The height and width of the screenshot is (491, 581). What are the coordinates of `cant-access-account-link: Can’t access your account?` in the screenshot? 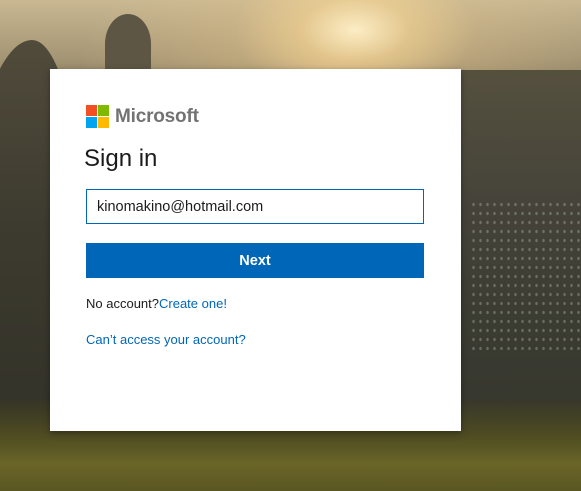 It's located at (166, 339).